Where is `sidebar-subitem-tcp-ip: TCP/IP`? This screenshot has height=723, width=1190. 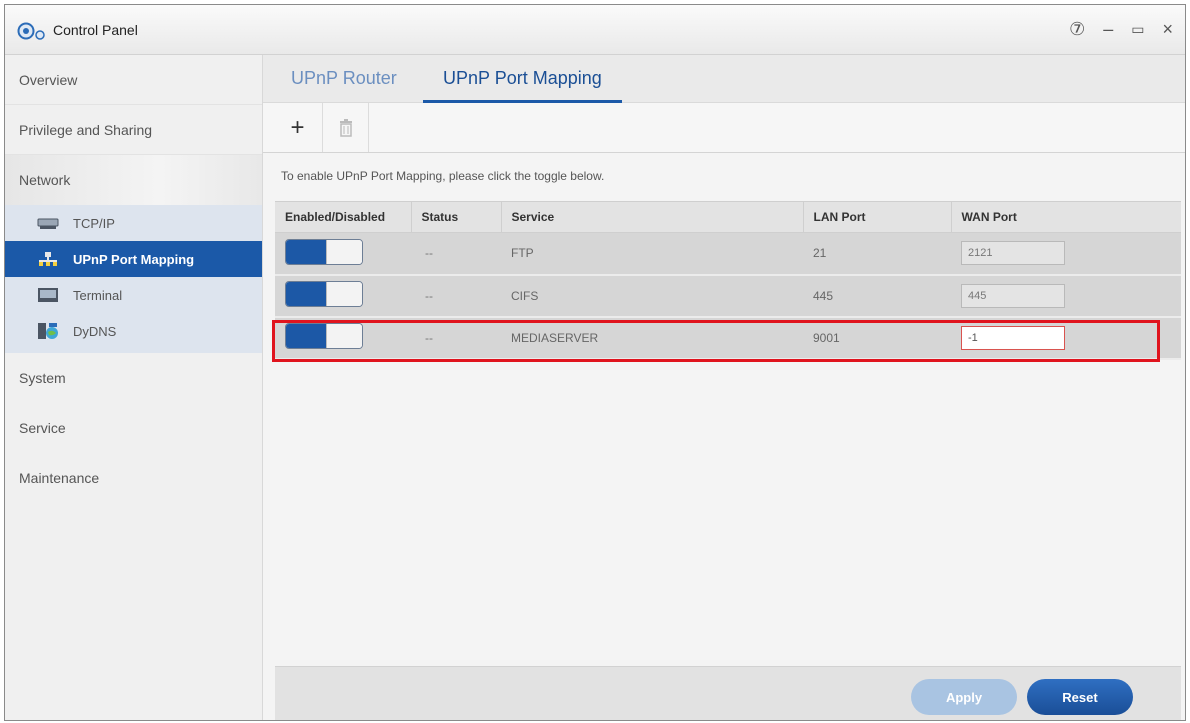
sidebar-subitem-tcp-ip: TCP/IP is located at coordinates (133, 223).